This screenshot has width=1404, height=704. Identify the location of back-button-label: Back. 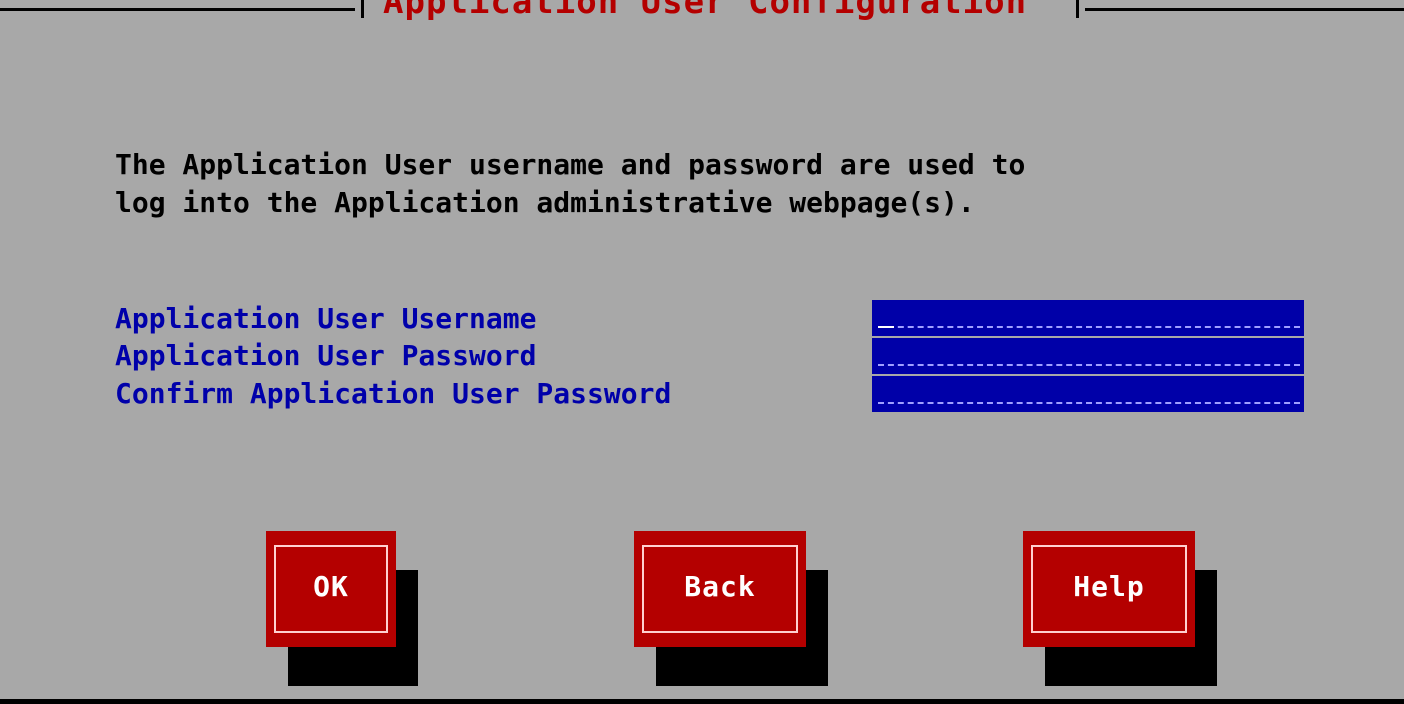
(720, 586).